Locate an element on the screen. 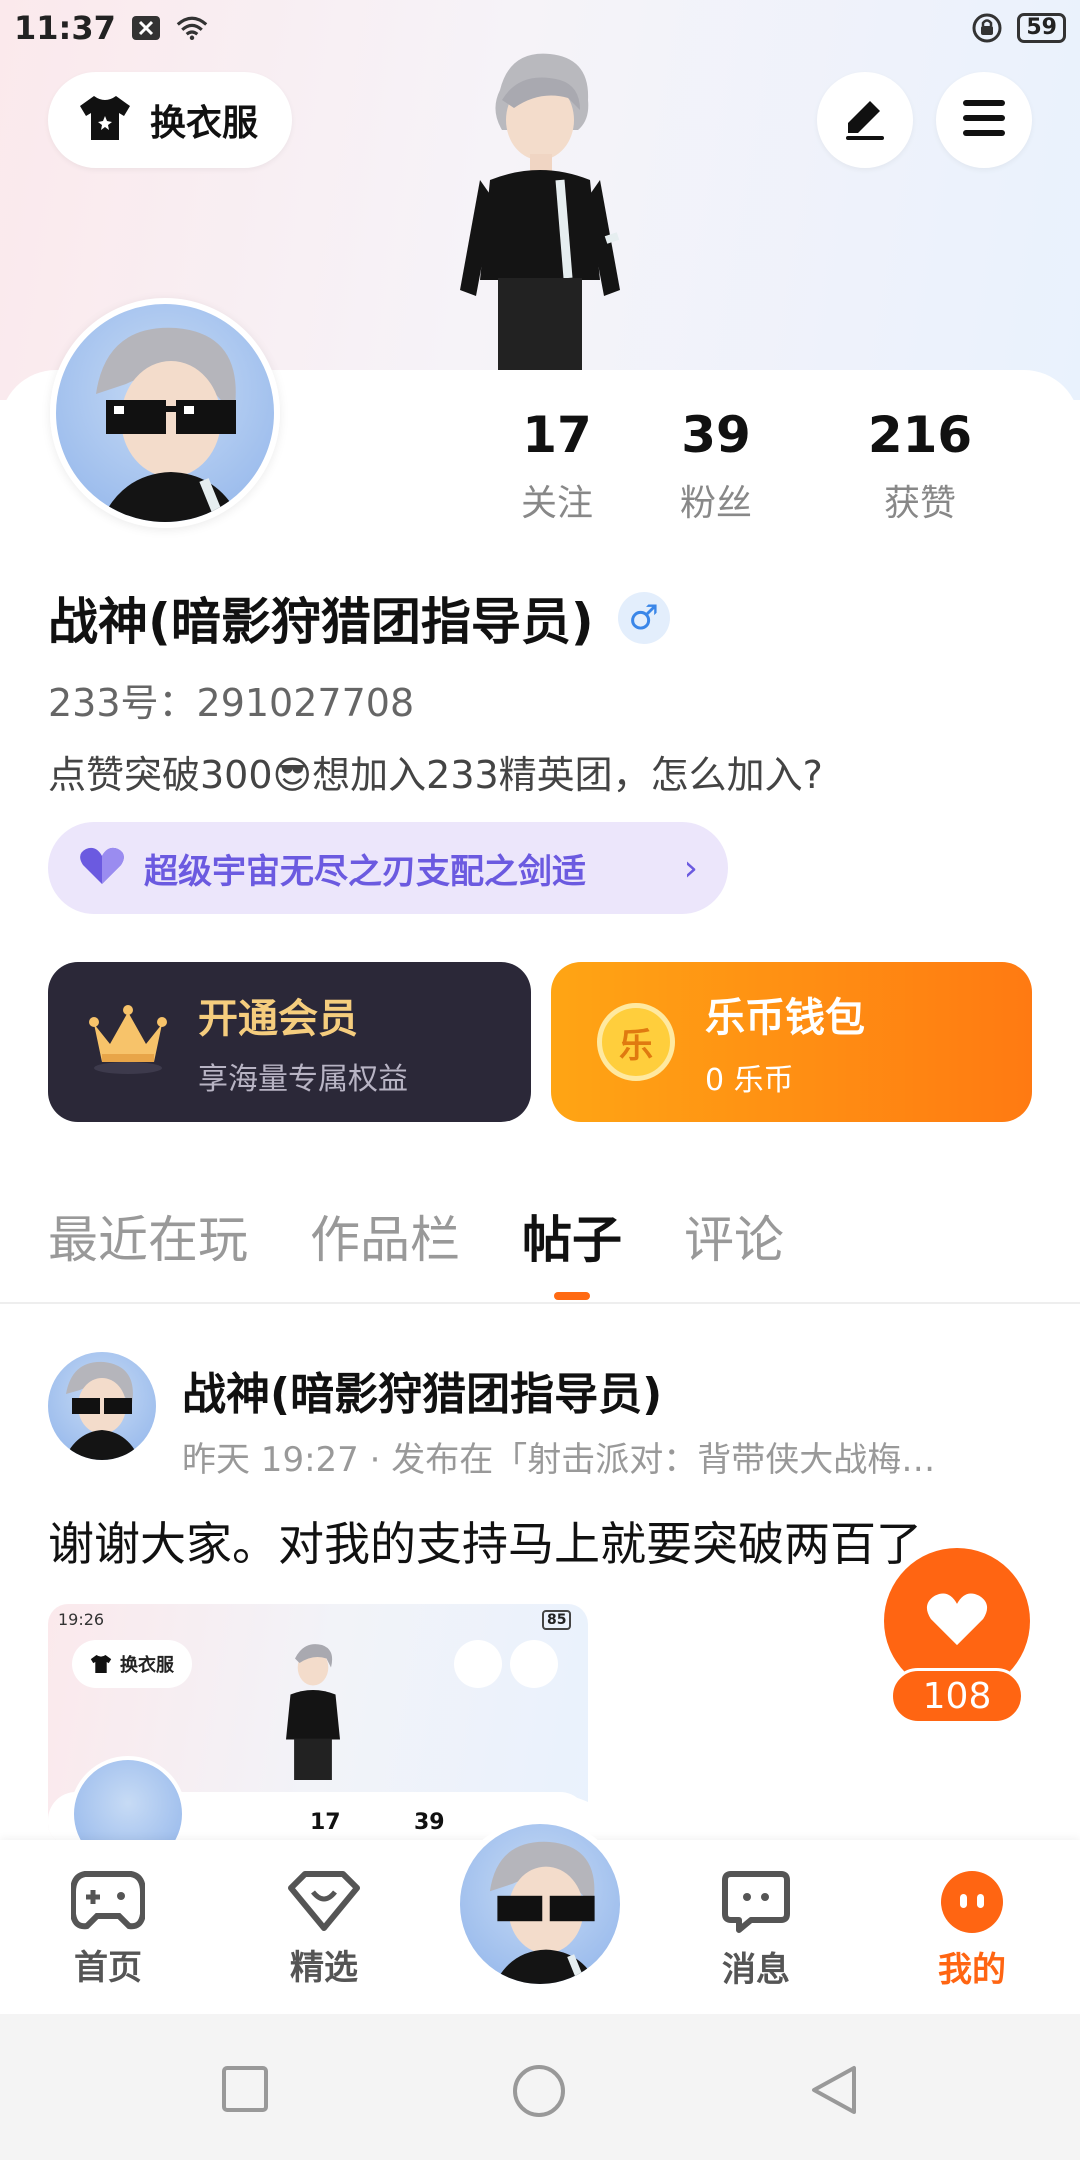  nav-home: 首页 is located at coordinates (108, 1929).